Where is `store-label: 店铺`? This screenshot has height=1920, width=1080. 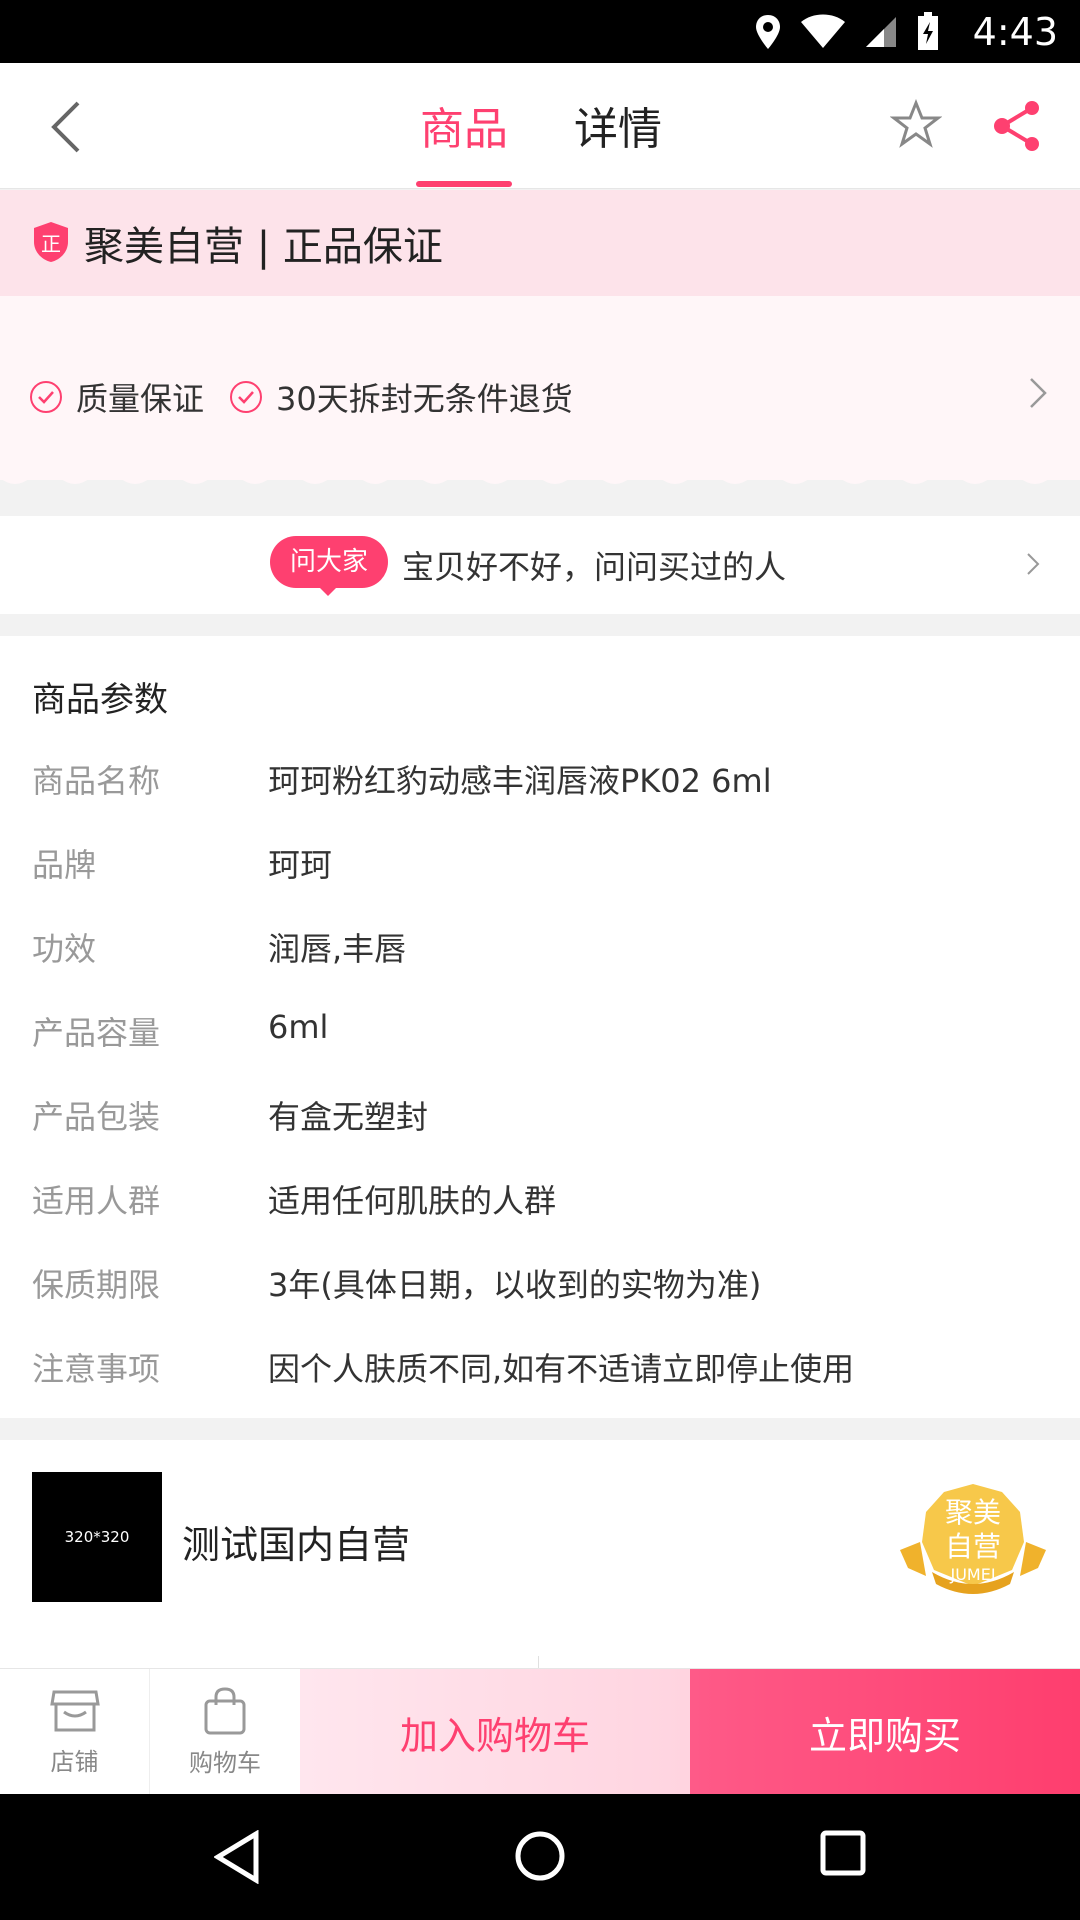
store-label: 店铺 is located at coordinates (74, 1761).